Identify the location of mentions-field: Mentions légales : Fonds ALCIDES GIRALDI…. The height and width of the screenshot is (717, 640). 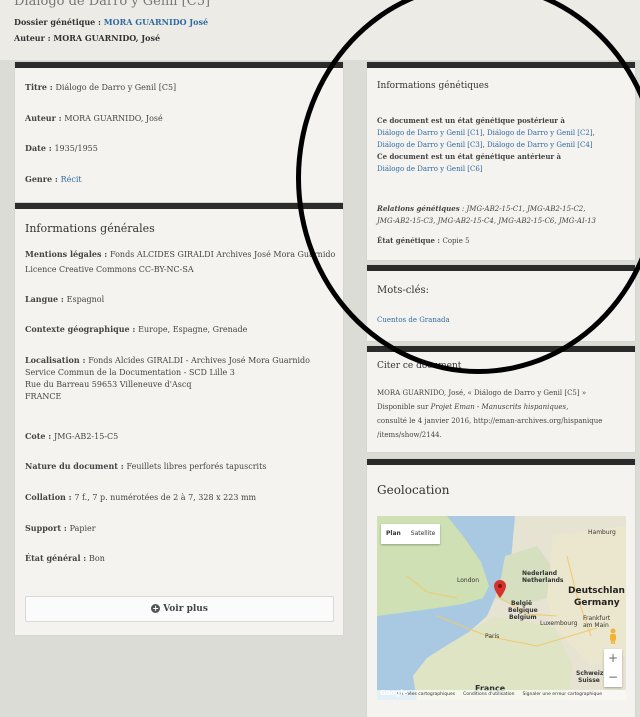
(180, 254).